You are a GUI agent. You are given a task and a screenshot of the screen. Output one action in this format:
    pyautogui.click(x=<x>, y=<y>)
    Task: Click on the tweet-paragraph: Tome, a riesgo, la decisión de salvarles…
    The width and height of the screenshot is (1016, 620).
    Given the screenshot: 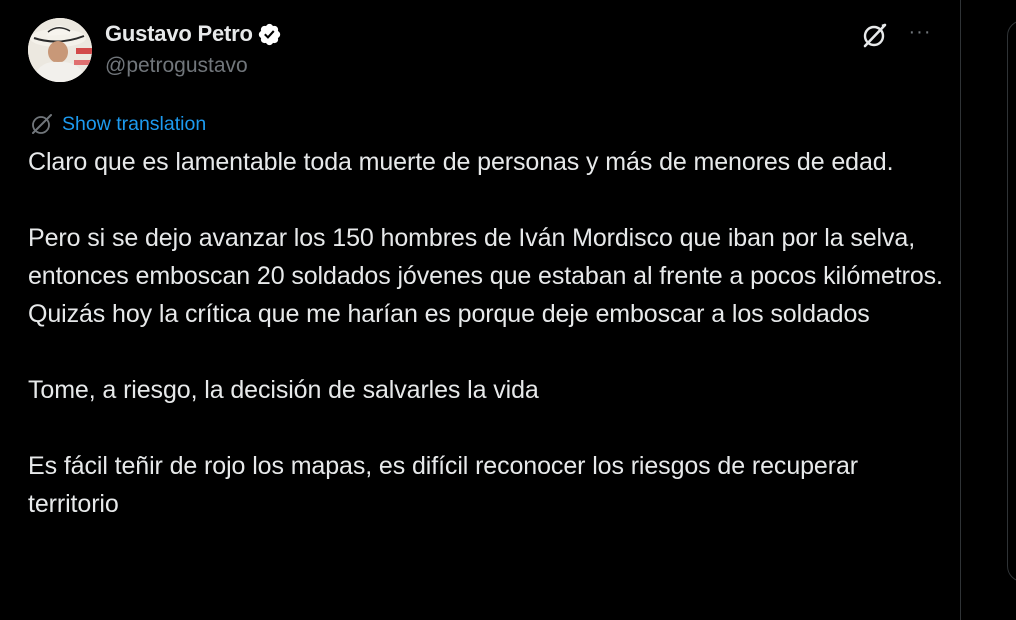 What is the action you would take?
    pyautogui.click(x=283, y=390)
    